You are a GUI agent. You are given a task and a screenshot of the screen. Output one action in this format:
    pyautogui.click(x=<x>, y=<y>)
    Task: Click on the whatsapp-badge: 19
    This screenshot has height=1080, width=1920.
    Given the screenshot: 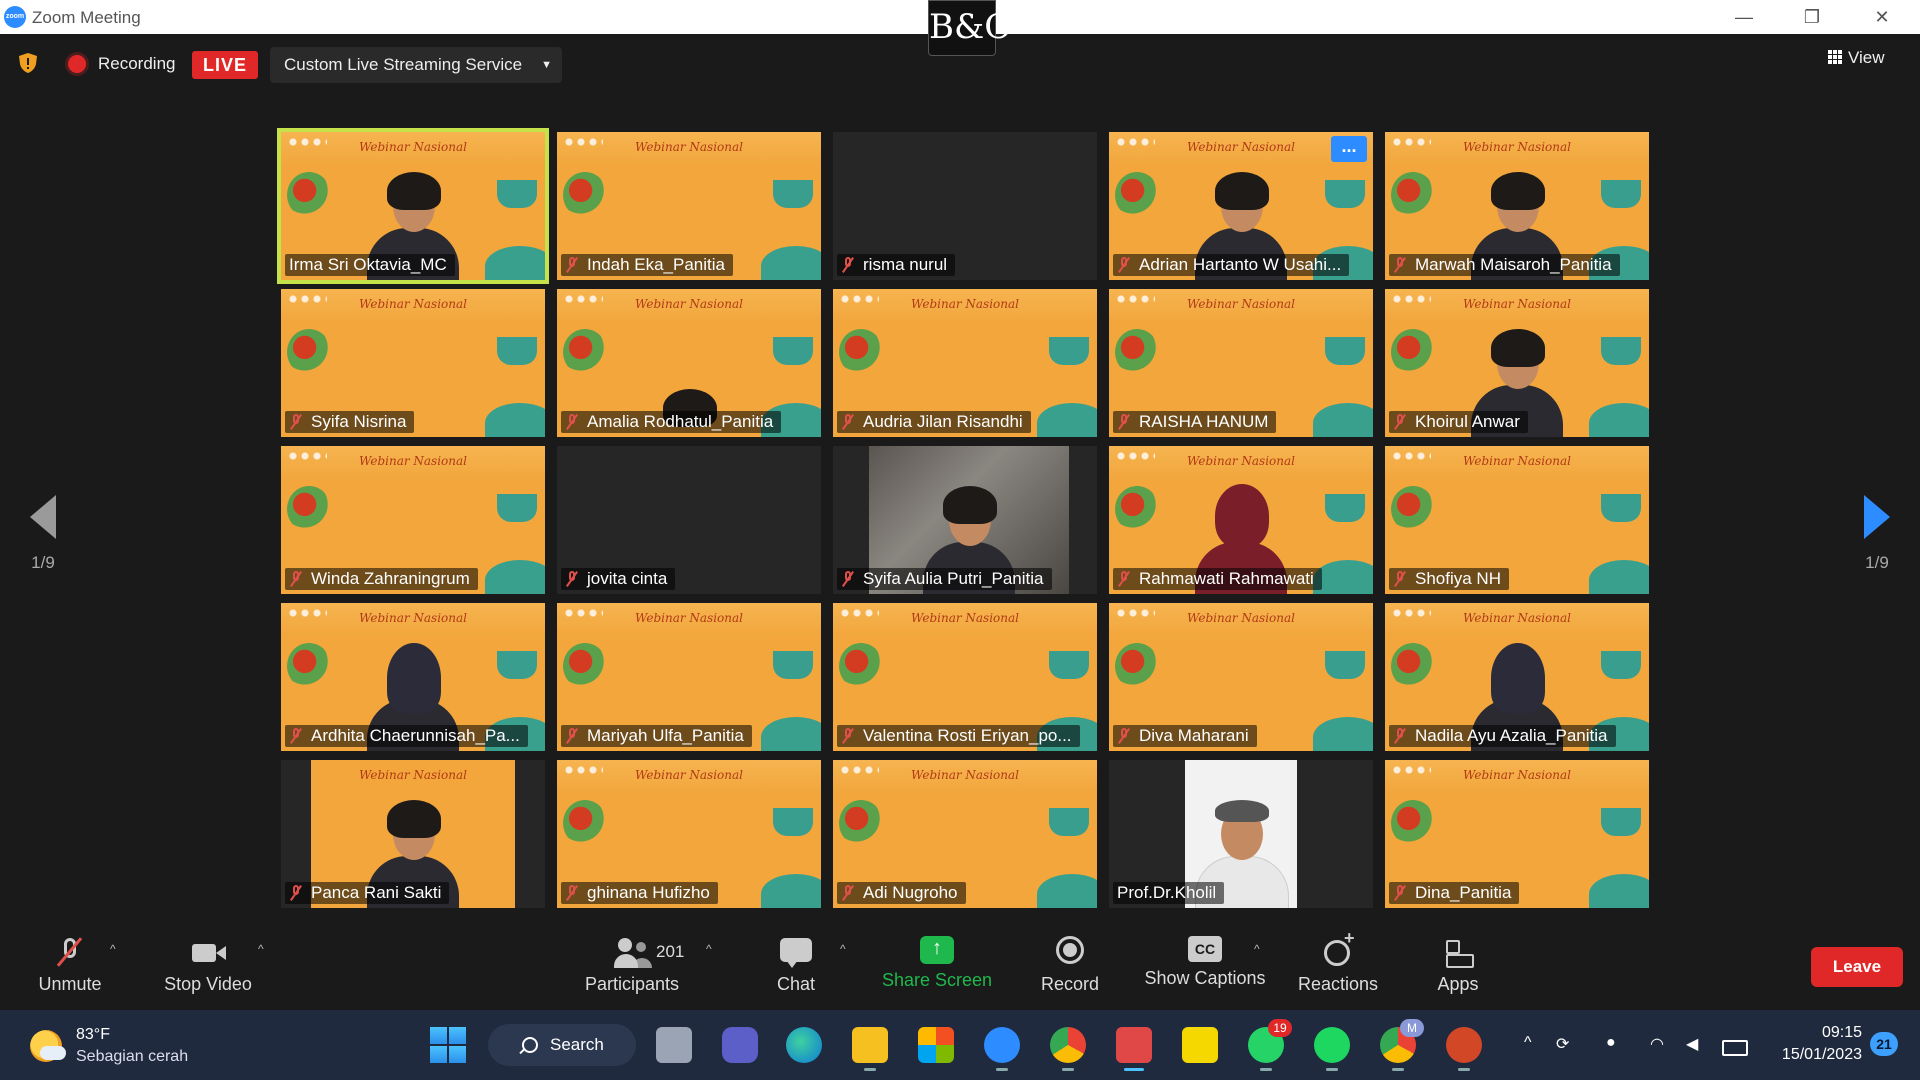 What is the action you would take?
    pyautogui.click(x=1280, y=1028)
    